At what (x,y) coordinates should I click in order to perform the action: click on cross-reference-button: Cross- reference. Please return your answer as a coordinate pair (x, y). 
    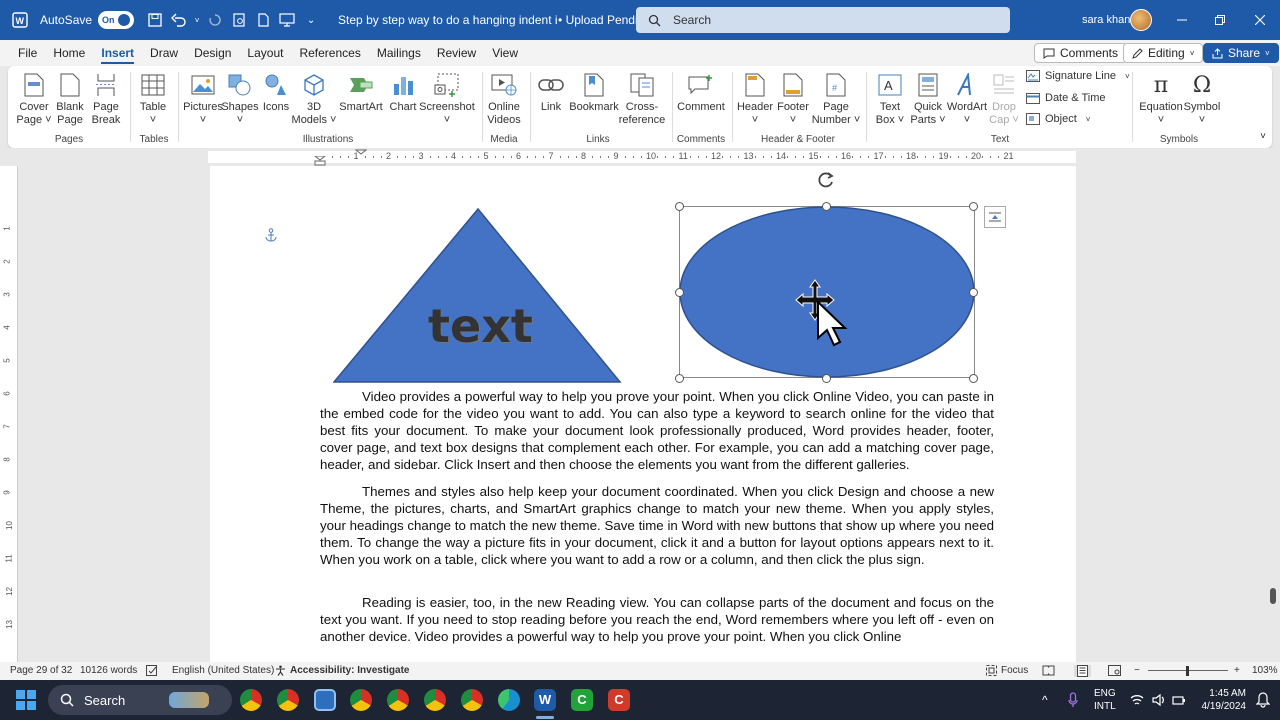
    Looking at the image, I should click on (642, 99).